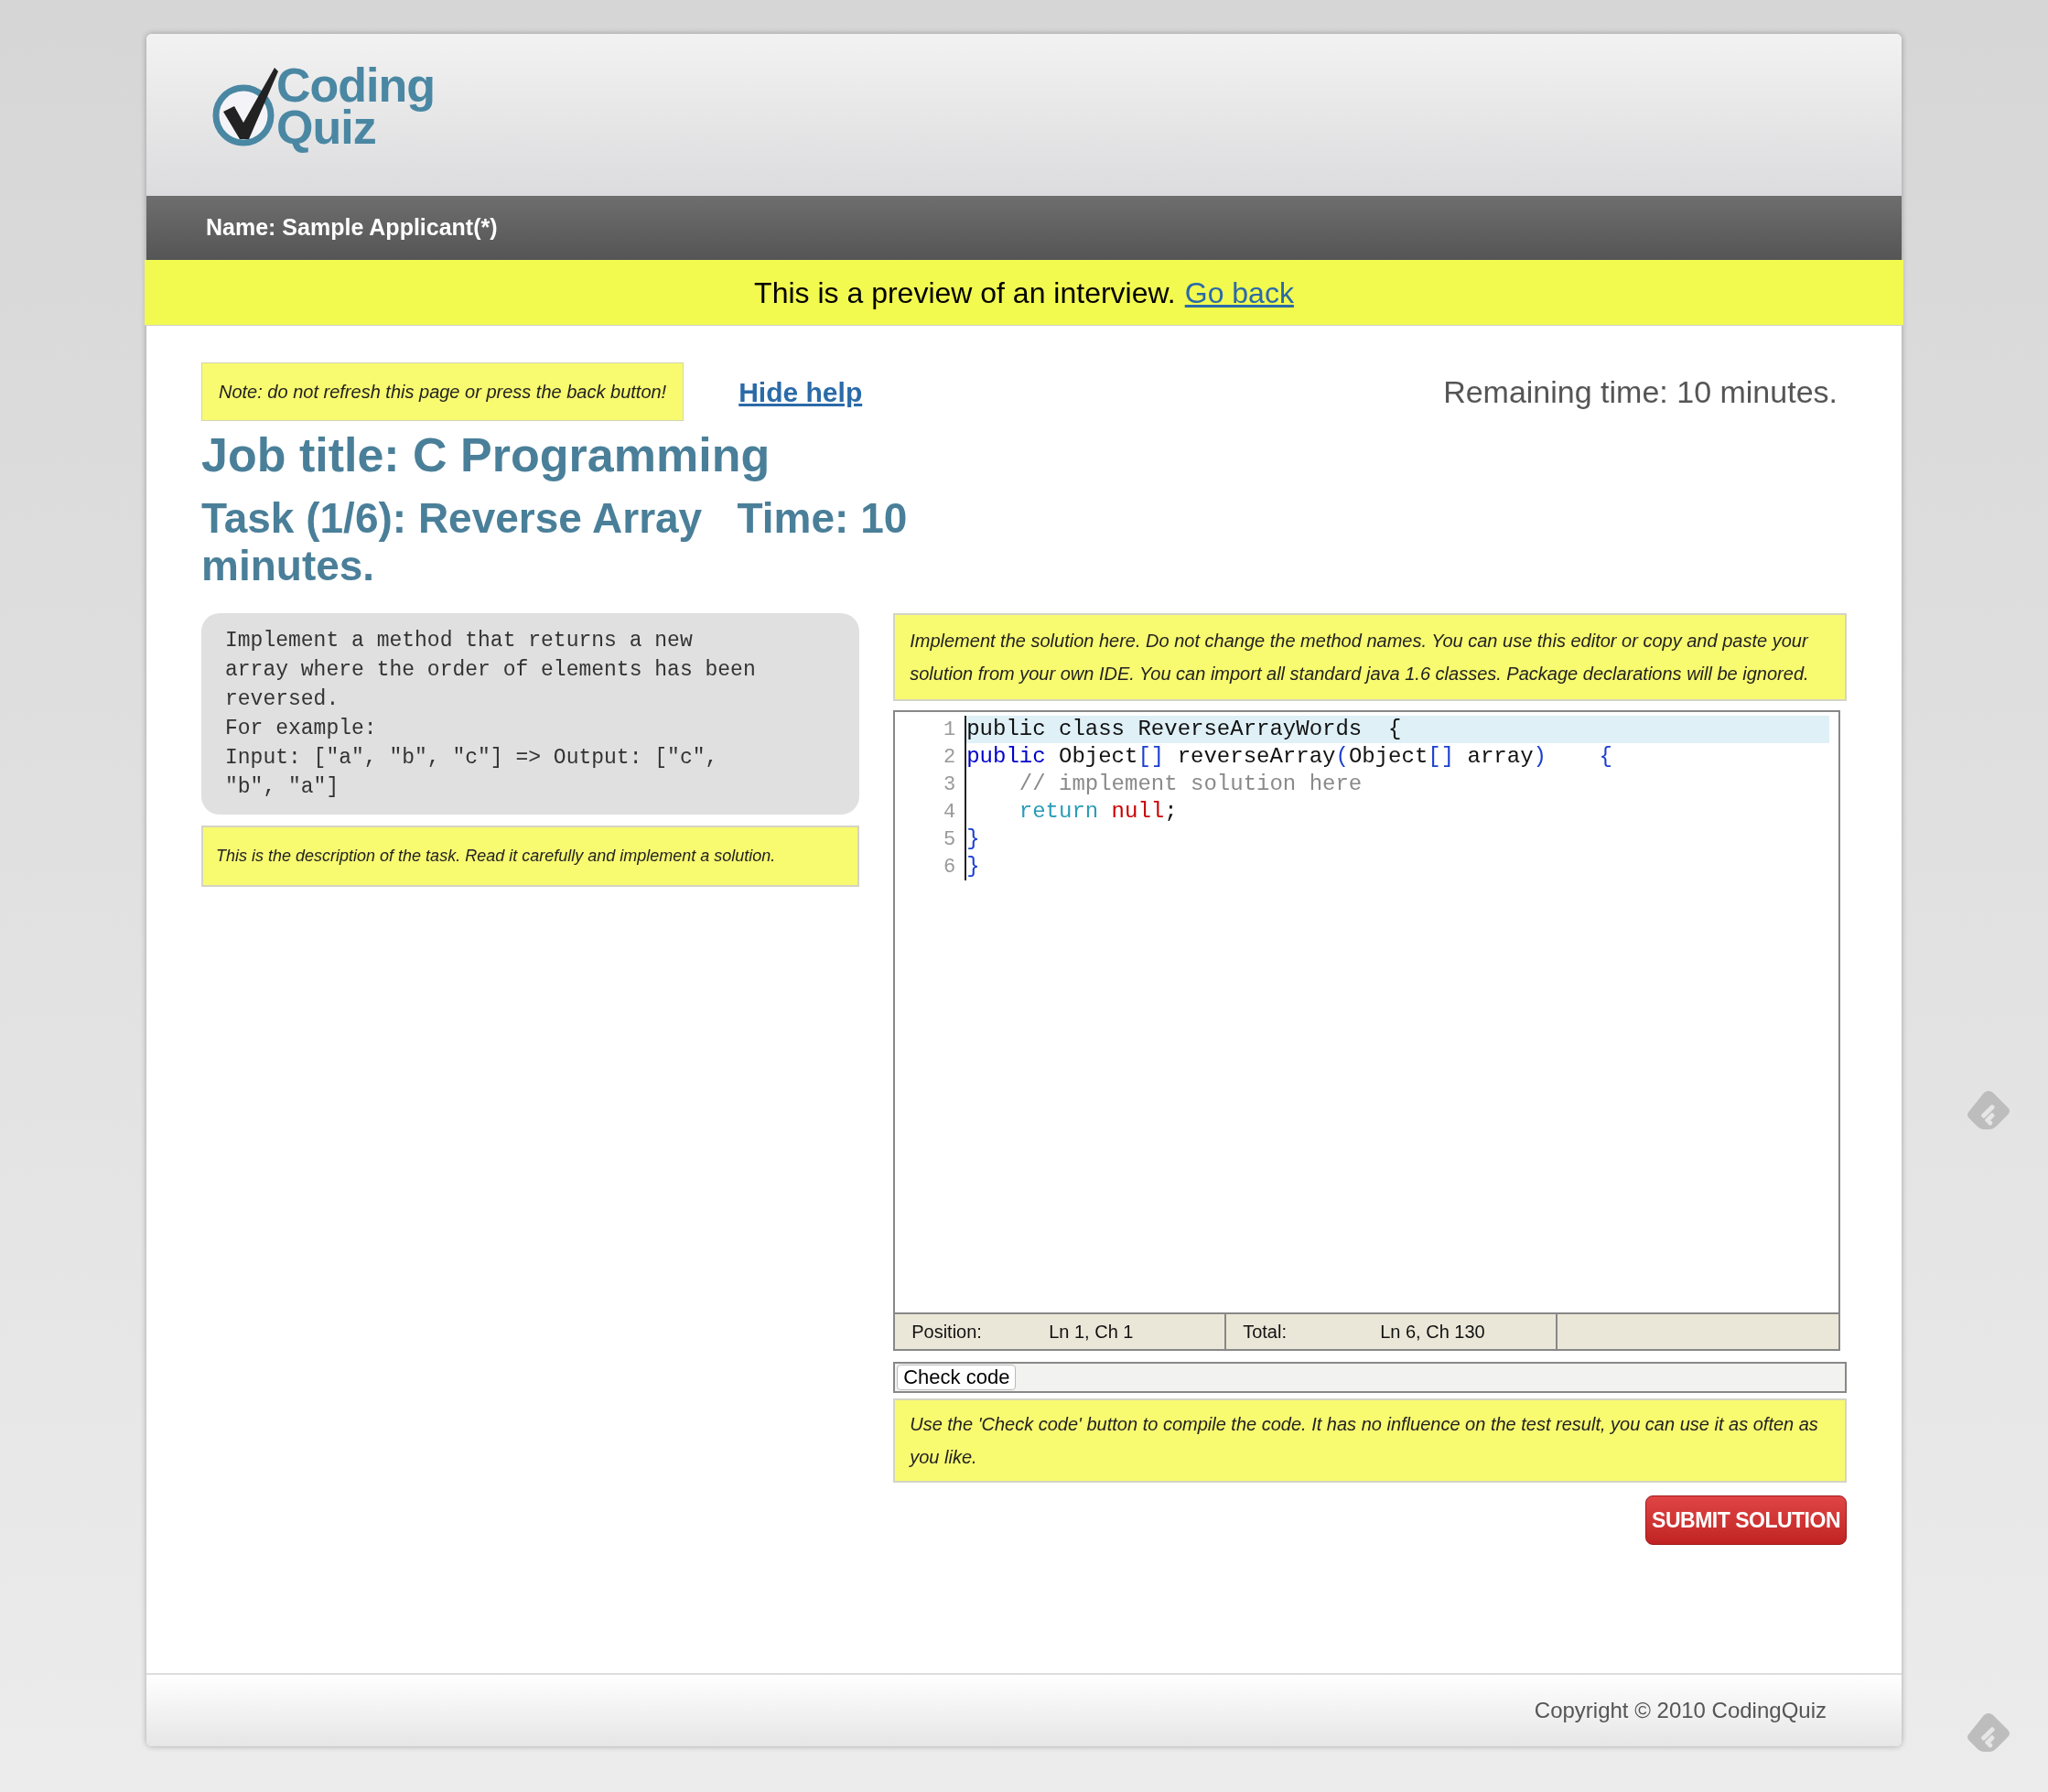 This screenshot has width=2048, height=1792. What do you see at coordinates (965, 293) in the screenshot?
I see `preview-text: This is a preview of an interview.` at bounding box center [965, 293].